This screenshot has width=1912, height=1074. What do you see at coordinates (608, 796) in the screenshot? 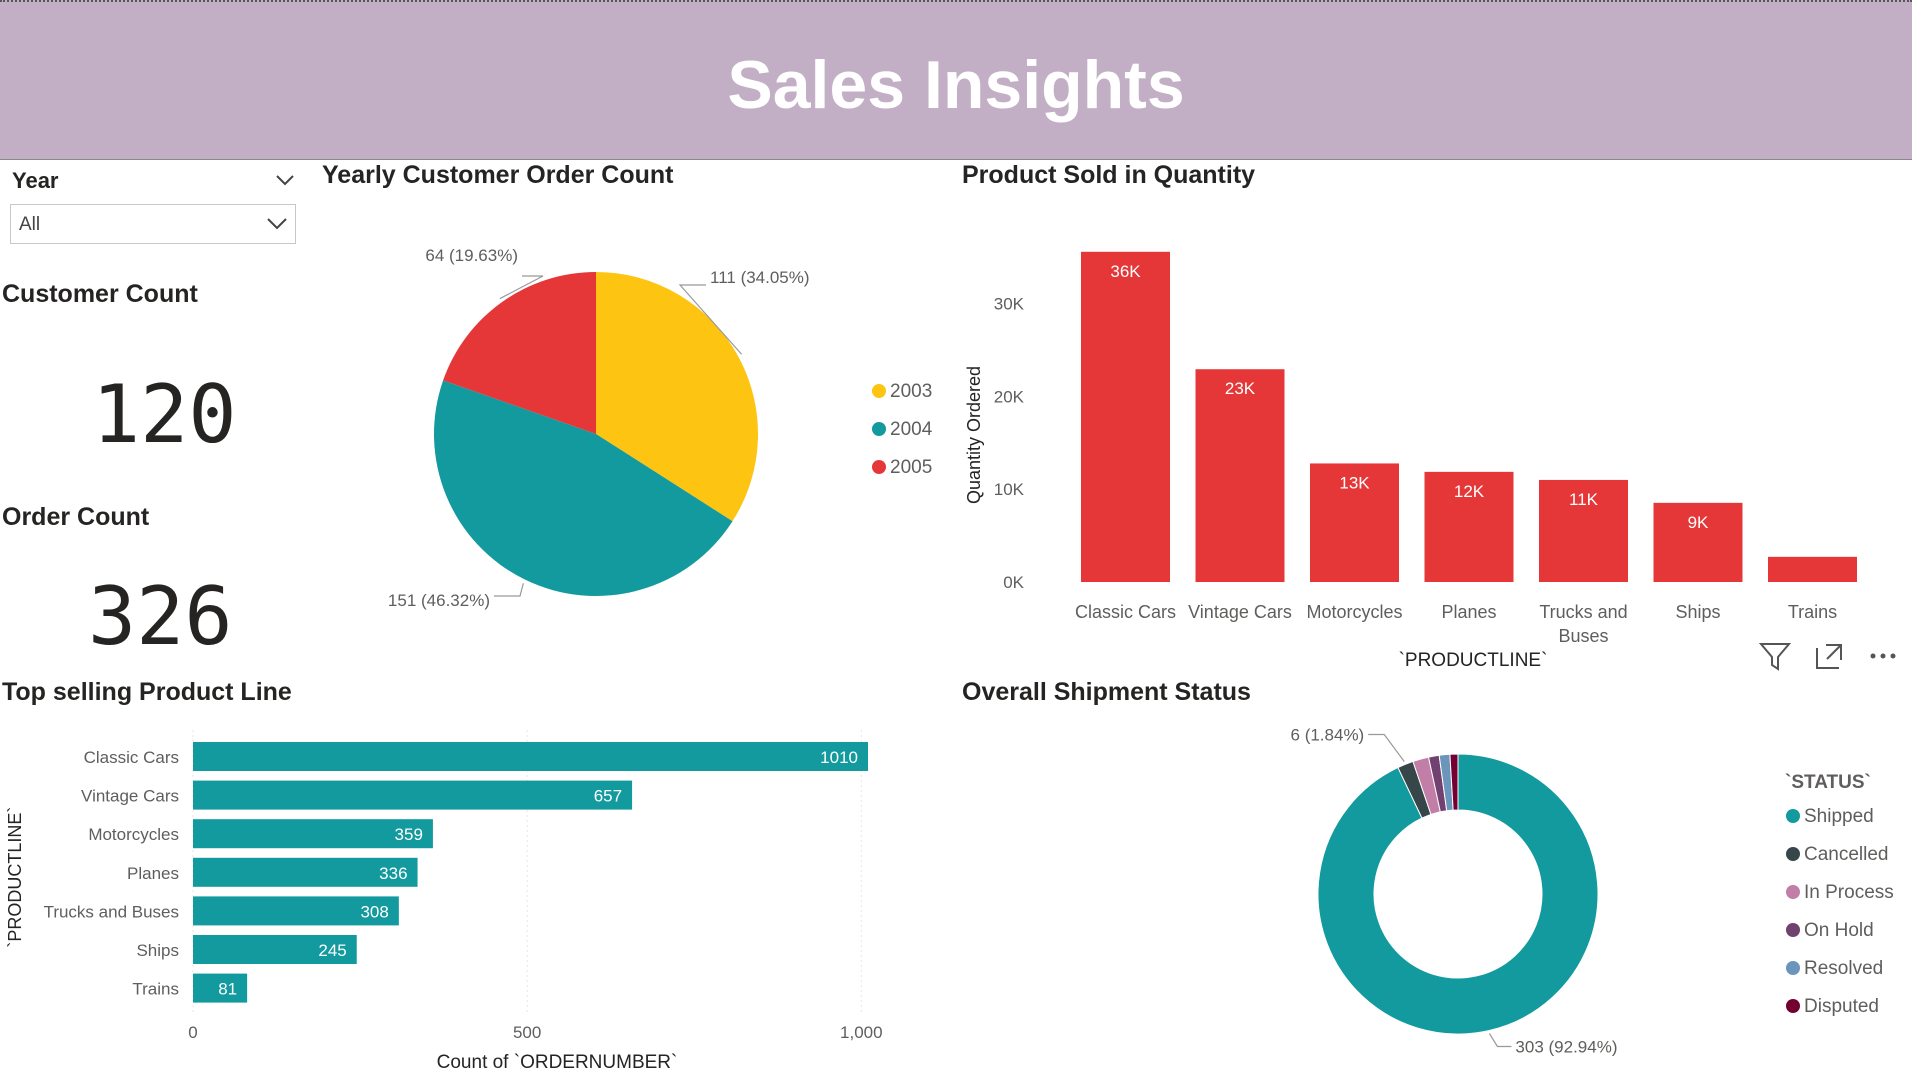
I see `hbar-data-label: 657` at bounding box center [608, 796].